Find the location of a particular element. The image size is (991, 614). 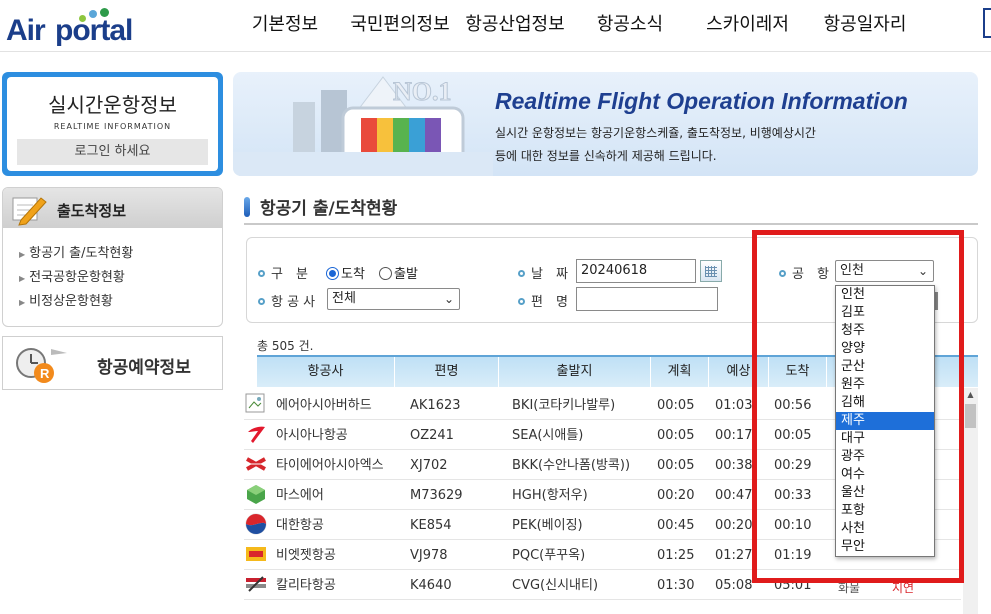

cell-origin: BKI(코타키나발루) is located at coordinates (564, 405).